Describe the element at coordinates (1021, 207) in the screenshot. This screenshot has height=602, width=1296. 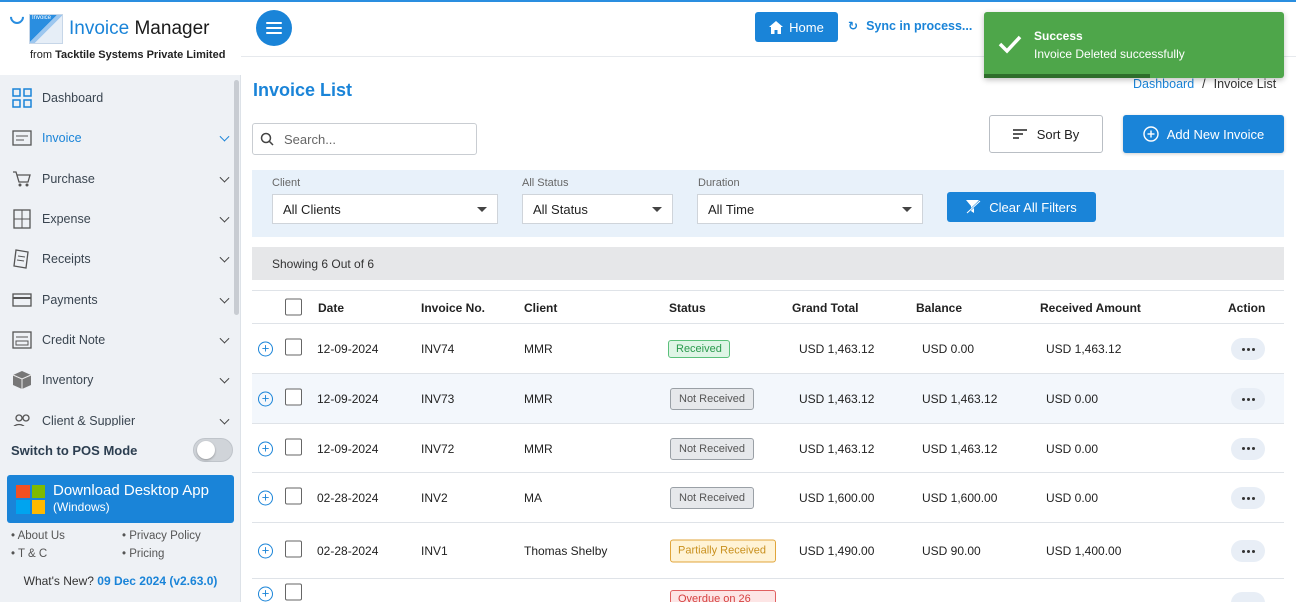
I see `clear-all-filters-button: Clear All Filters` at that location.